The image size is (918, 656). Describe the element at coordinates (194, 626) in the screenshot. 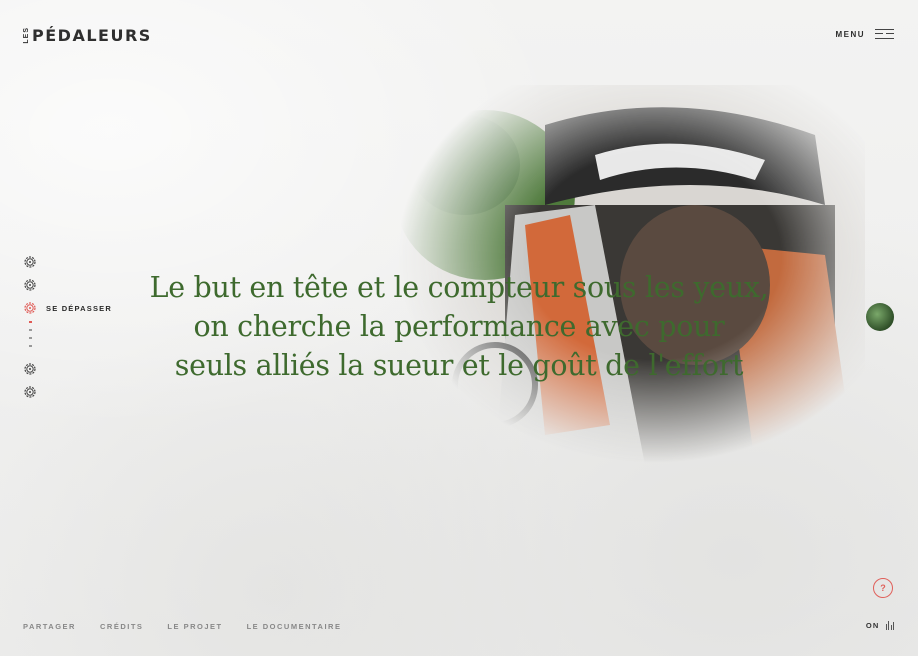

I see `footer-link-project: LE PROJET` at that location.